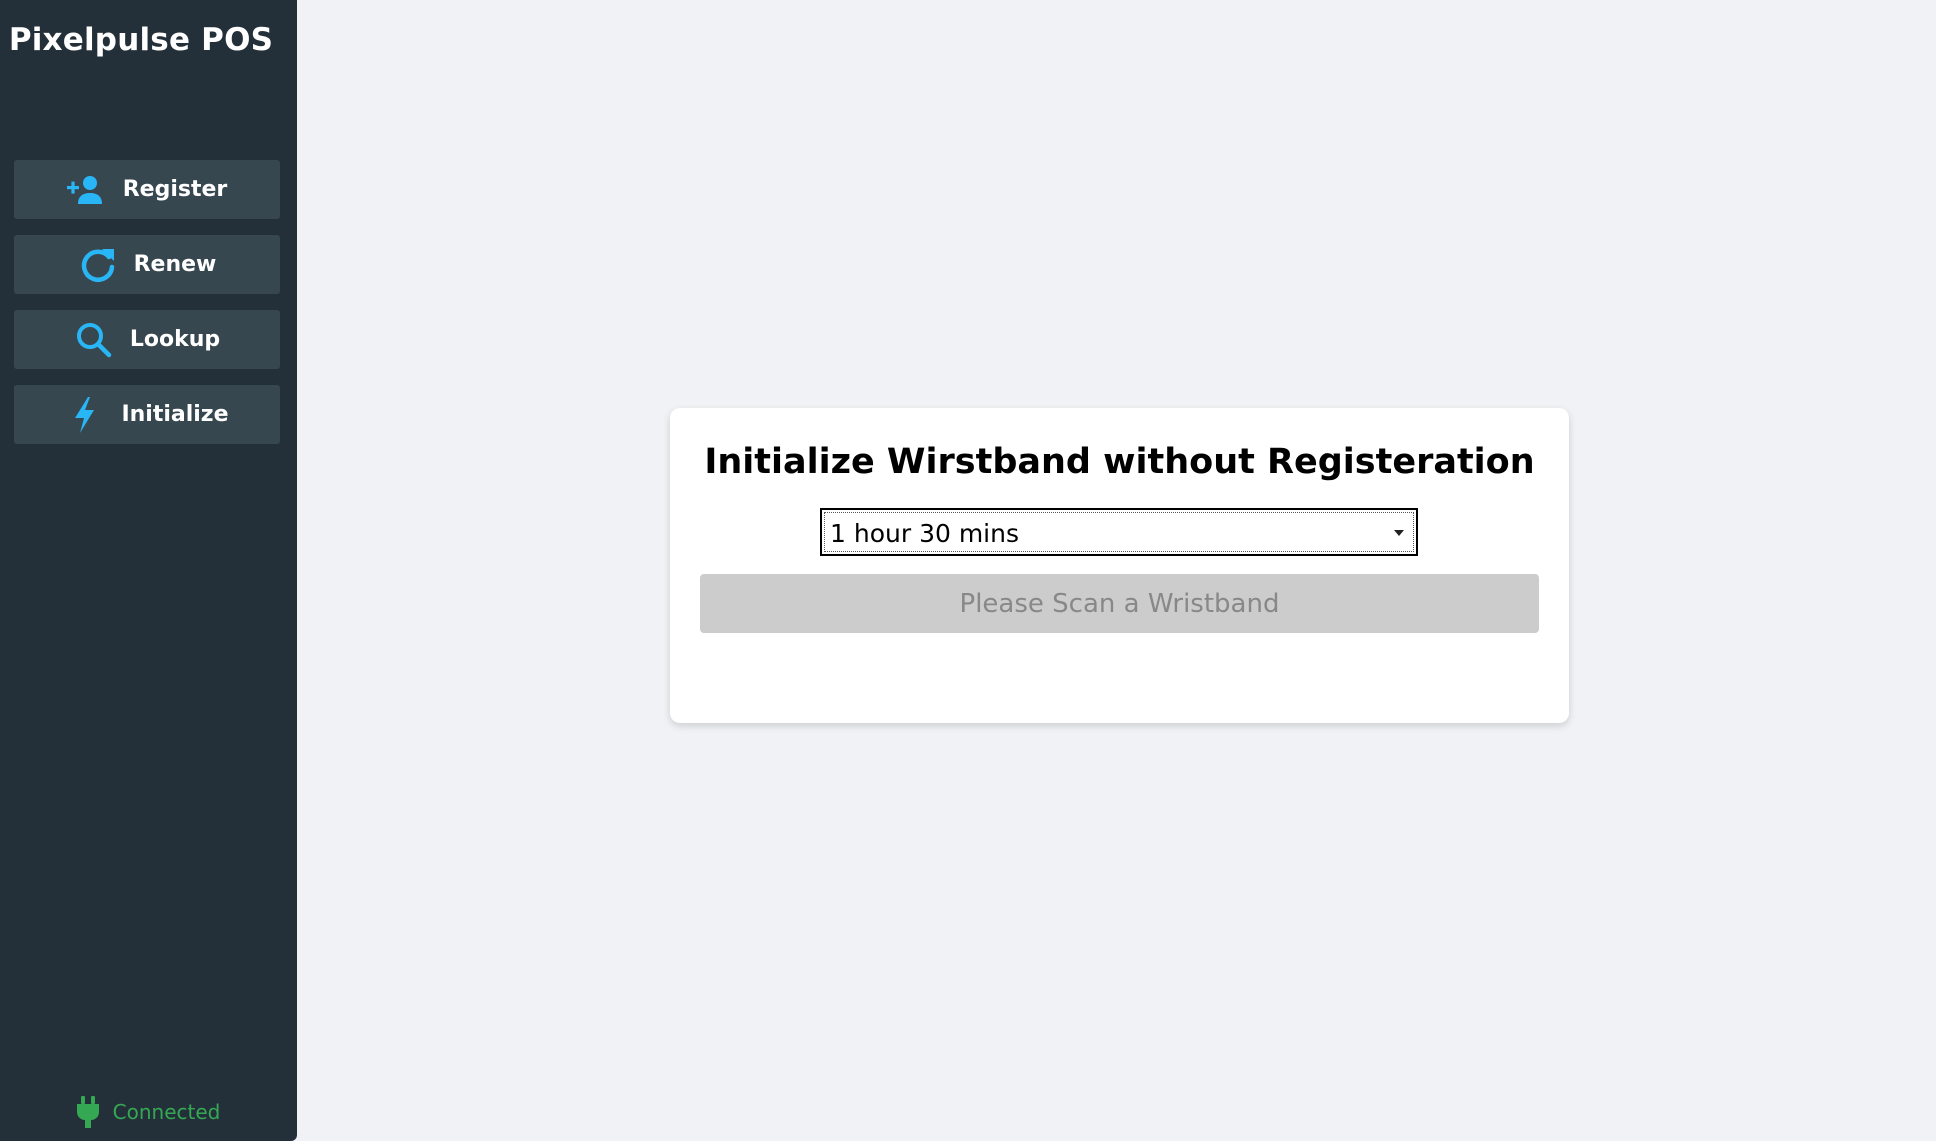  I want to click on duration-select-value: 1 hour 30 mins, so click(924, 533).